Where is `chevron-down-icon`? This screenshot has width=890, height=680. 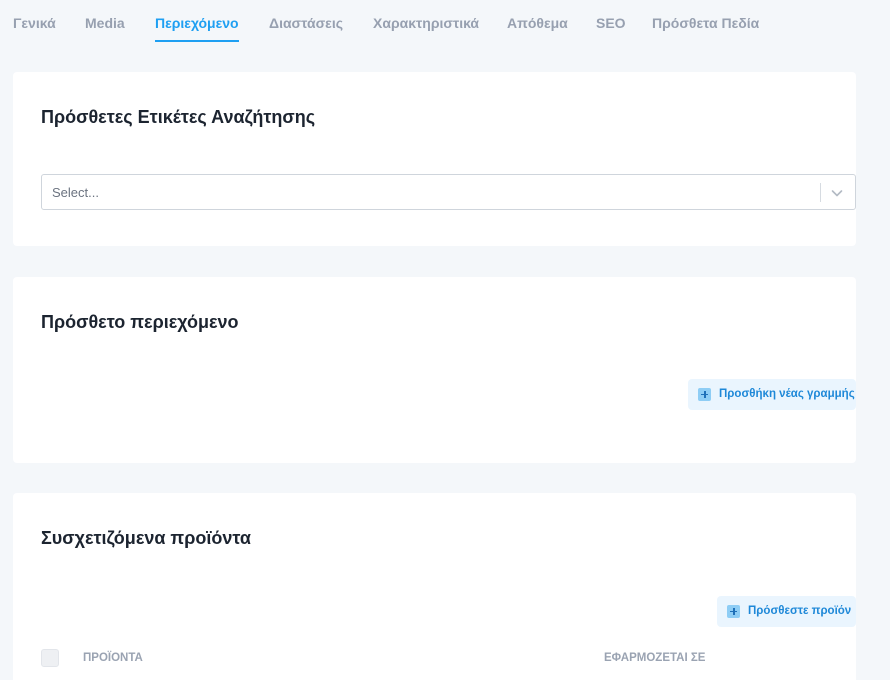 chevron-down-icon is located at coordinates (837, 193).